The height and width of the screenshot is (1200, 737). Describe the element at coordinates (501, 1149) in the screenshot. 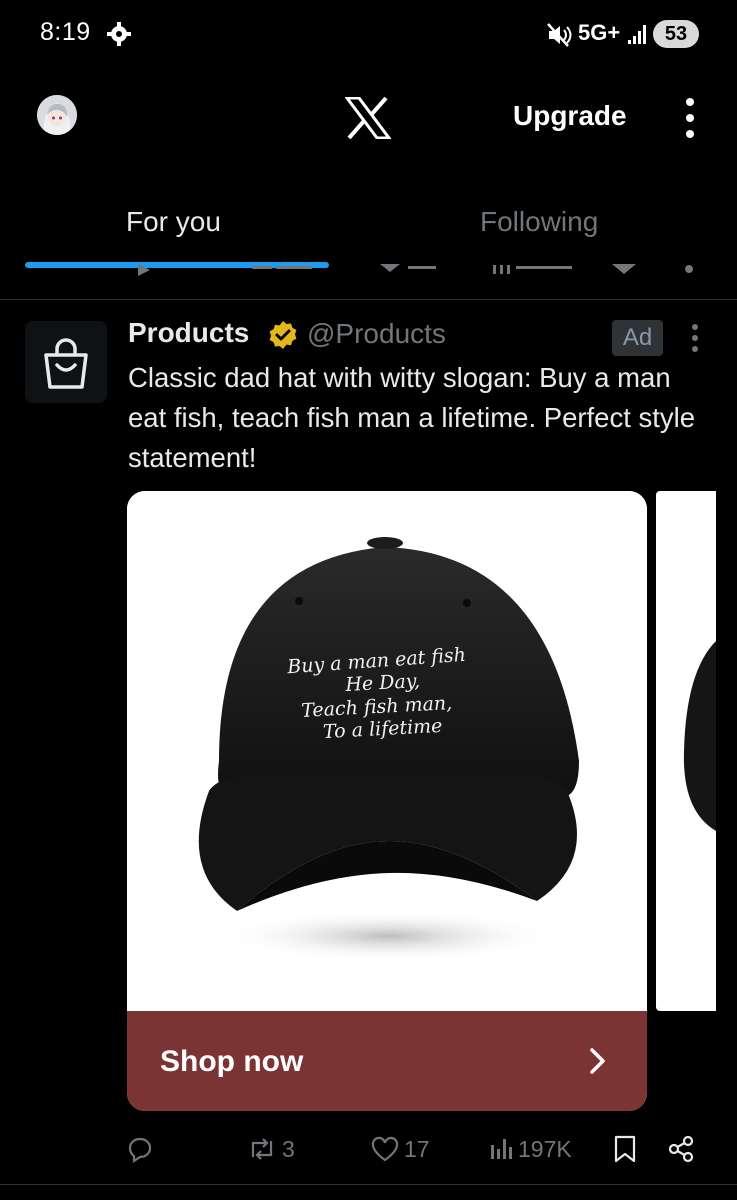

I see `views-icon` at that location.